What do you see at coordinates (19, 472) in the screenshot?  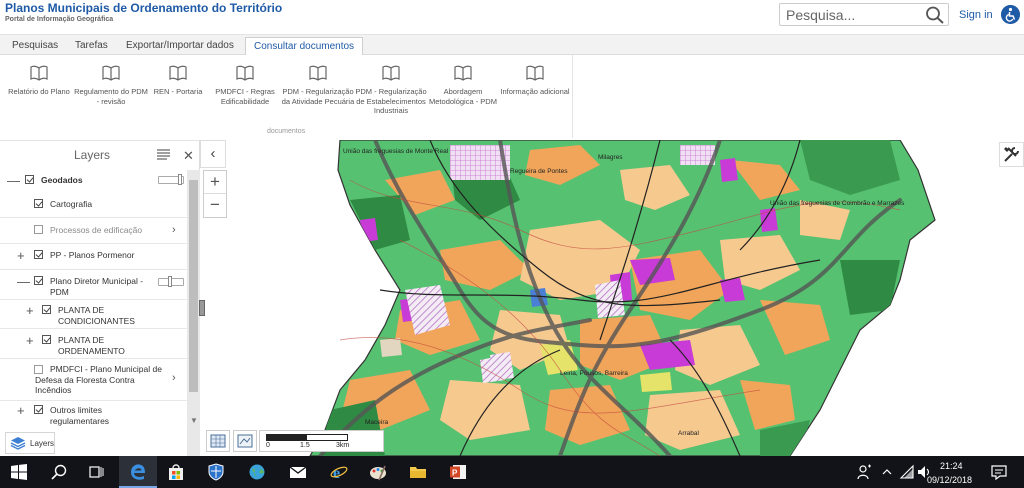 I see `windows-start-icon` at bounding box center [19, 472].